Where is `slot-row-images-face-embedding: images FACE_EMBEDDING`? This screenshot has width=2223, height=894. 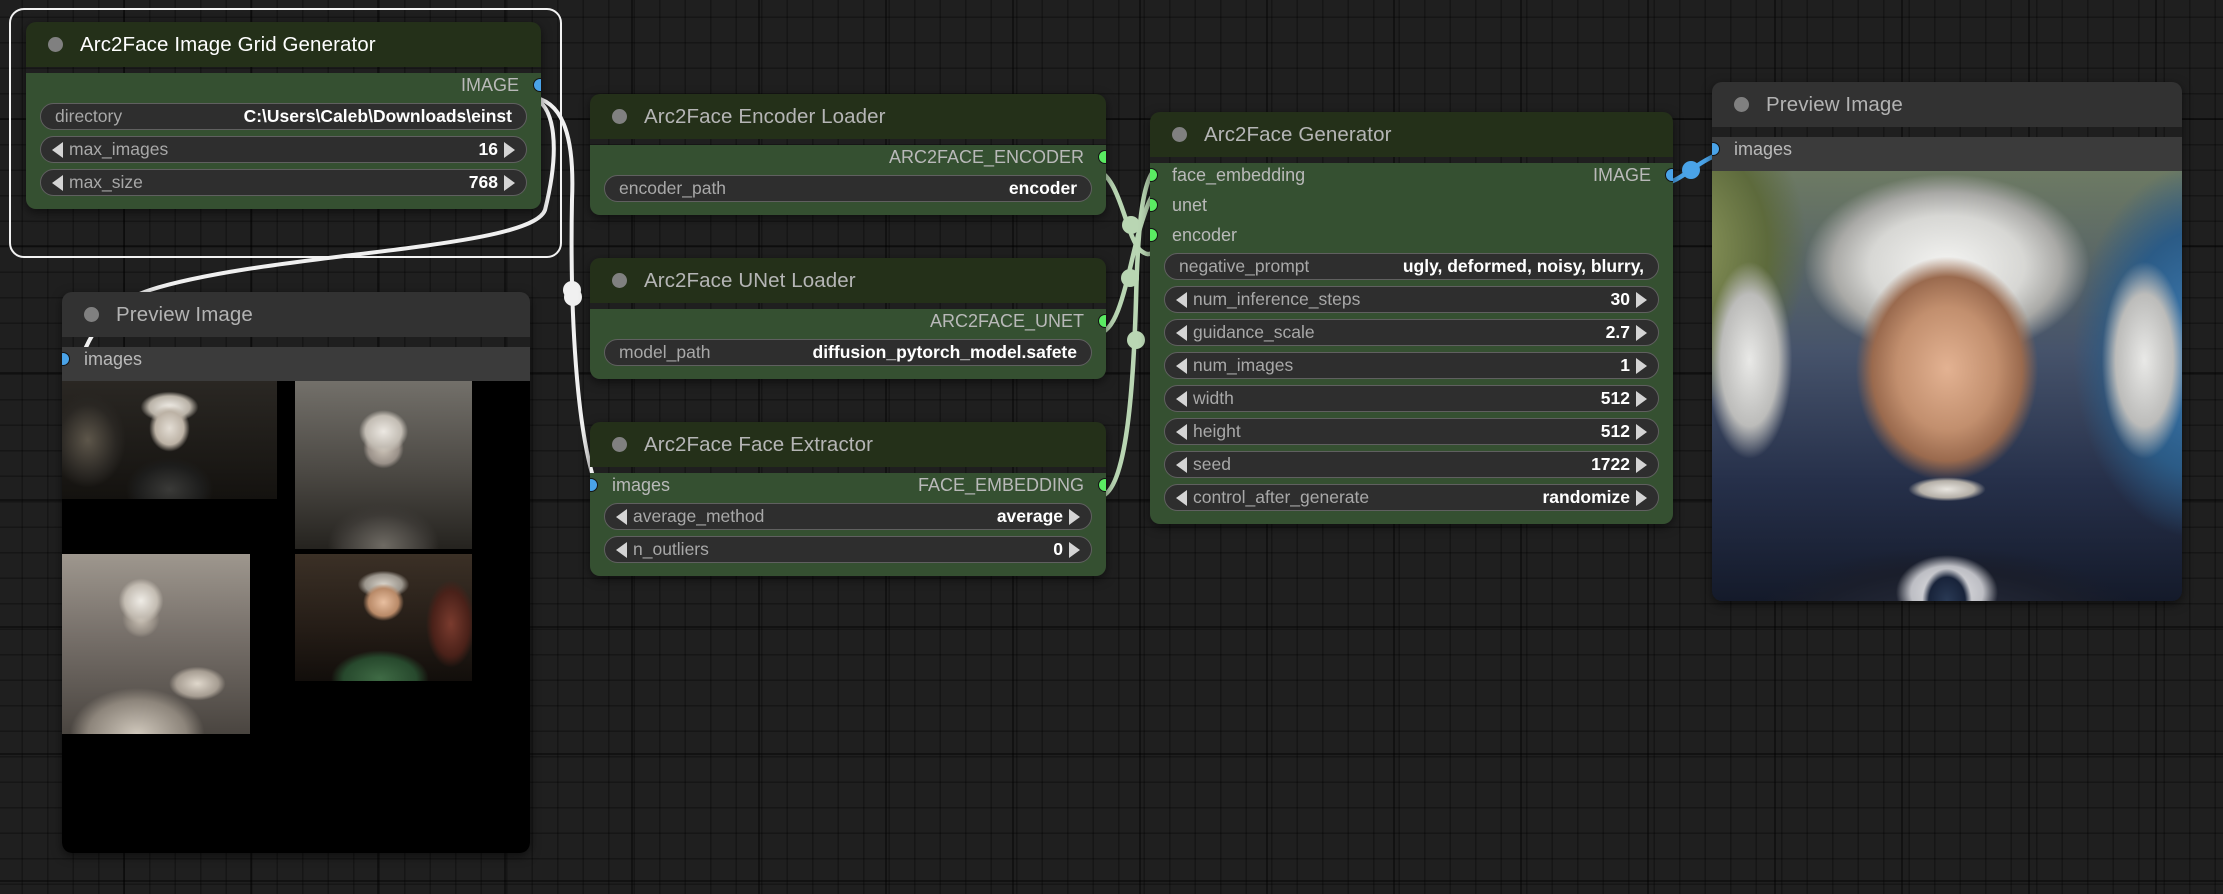 slot-row-images-face-embedding: images FACE_EMBEDDING is located at coordinates (848, 485).